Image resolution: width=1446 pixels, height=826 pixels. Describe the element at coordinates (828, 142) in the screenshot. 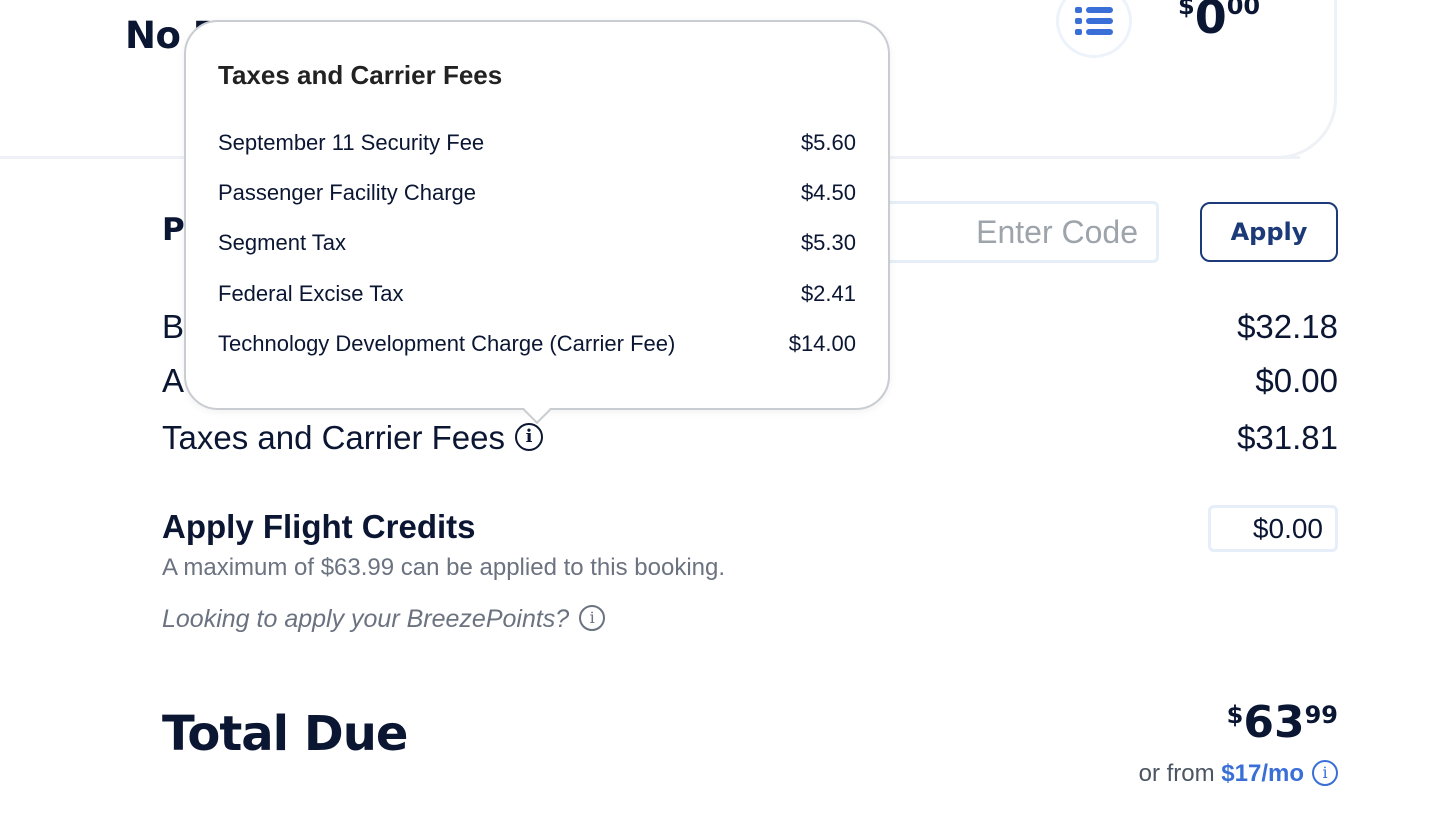

I see `tooltip-item-amount: $5.60` at that location.